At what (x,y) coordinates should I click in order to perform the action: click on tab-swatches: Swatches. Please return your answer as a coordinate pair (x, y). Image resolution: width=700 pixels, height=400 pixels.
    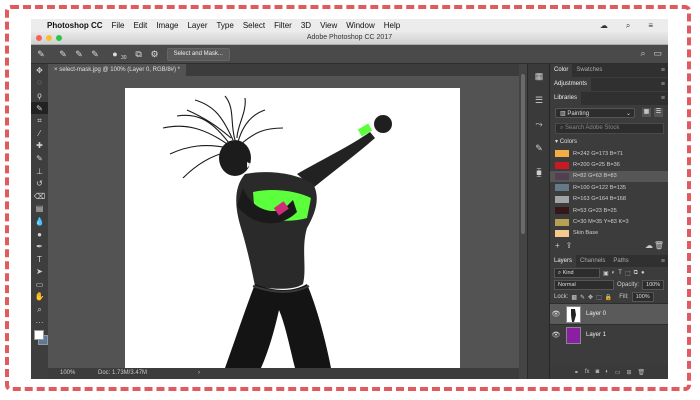
    Looking at the image, I should click on (589, 70).